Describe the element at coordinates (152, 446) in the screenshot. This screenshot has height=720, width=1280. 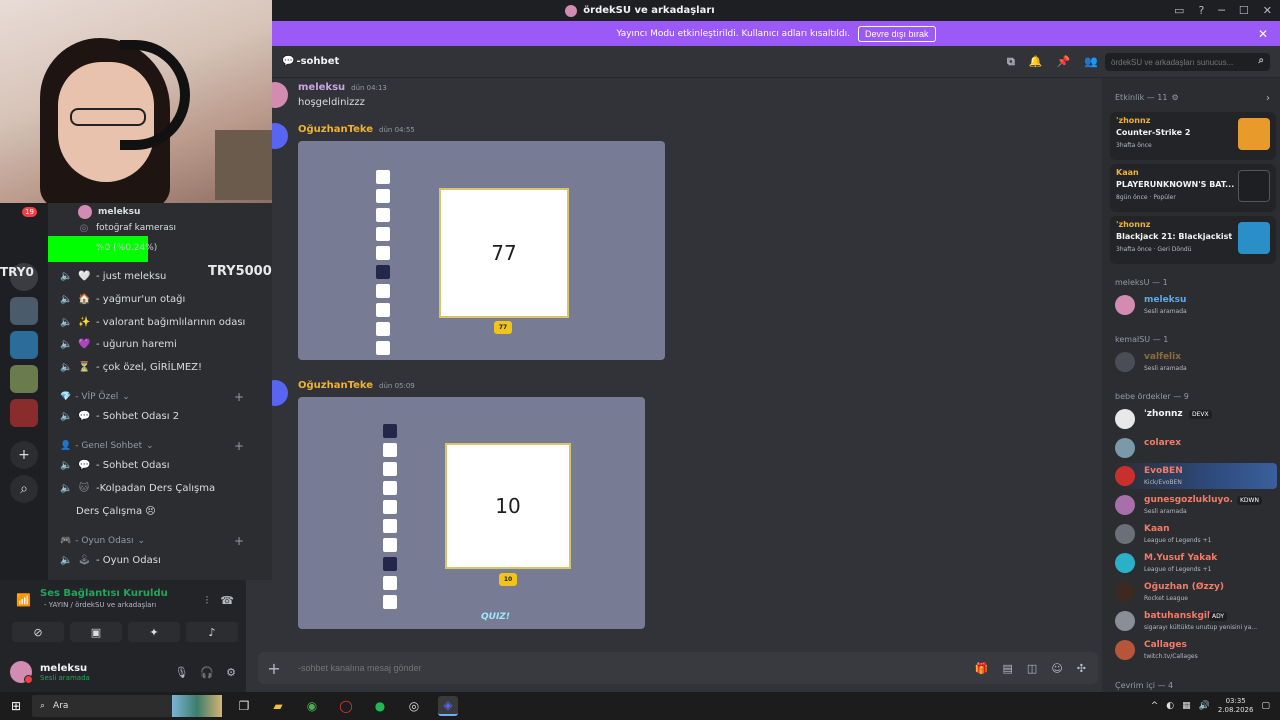
I see `category-genel: 👤 - Genel Sohbet ⌄ +` at that location.